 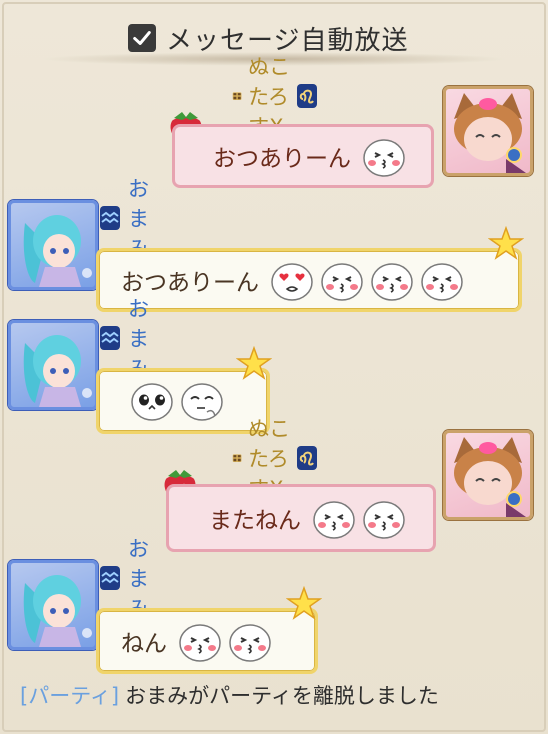 I want to click on thinking-face-emoji-icon, so click(x=202, y=402).